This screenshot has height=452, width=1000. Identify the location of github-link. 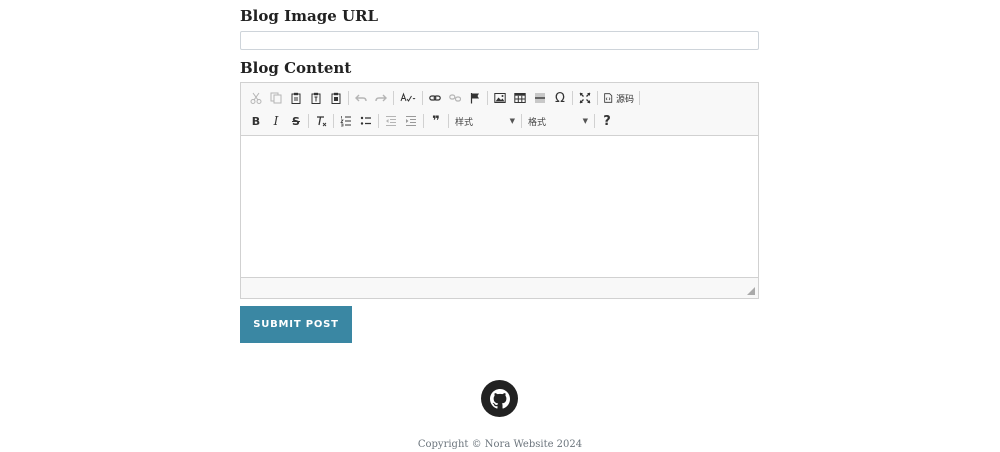
(499, 398).